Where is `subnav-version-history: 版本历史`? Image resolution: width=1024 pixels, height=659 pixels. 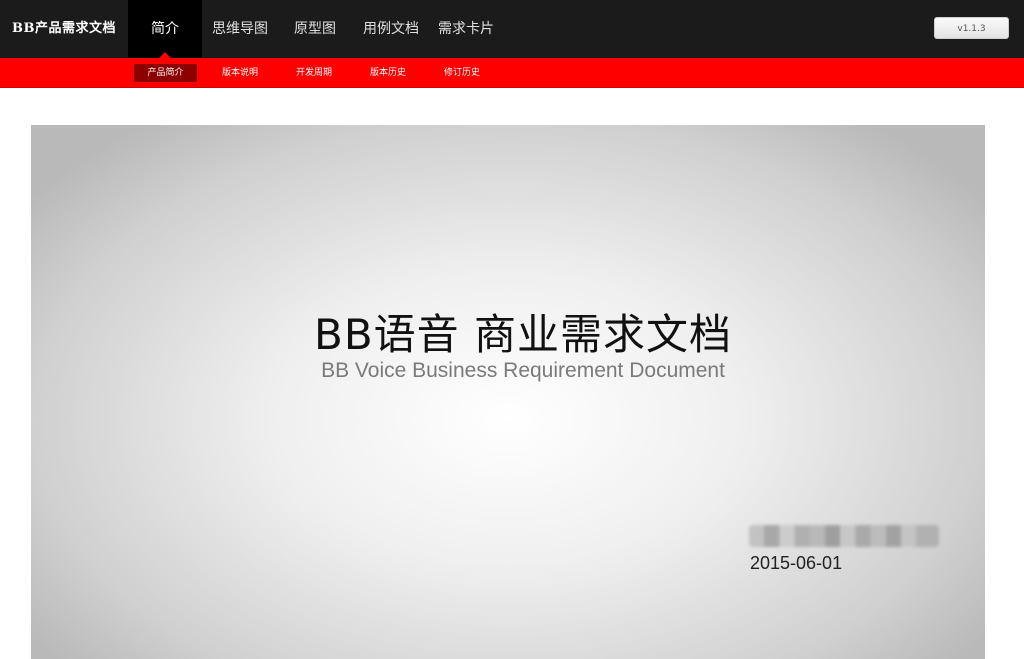
subnav-version-history: 版本历史 is located at coordinates (388, 73).